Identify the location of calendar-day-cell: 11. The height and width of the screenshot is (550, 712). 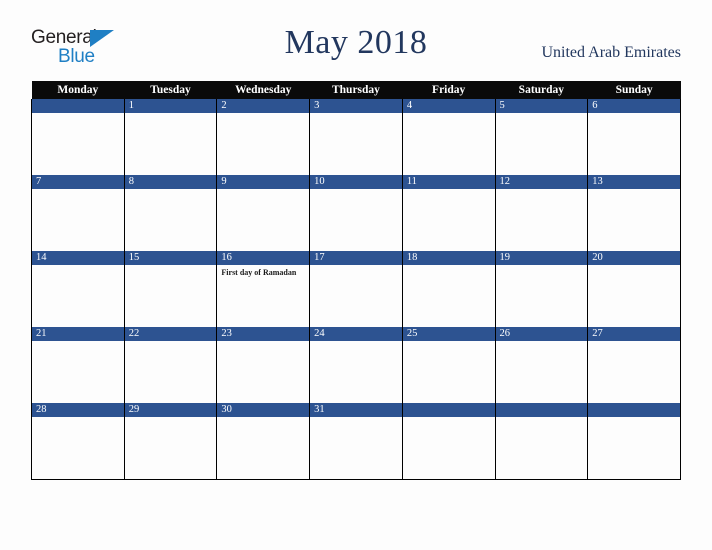
(448, 213).